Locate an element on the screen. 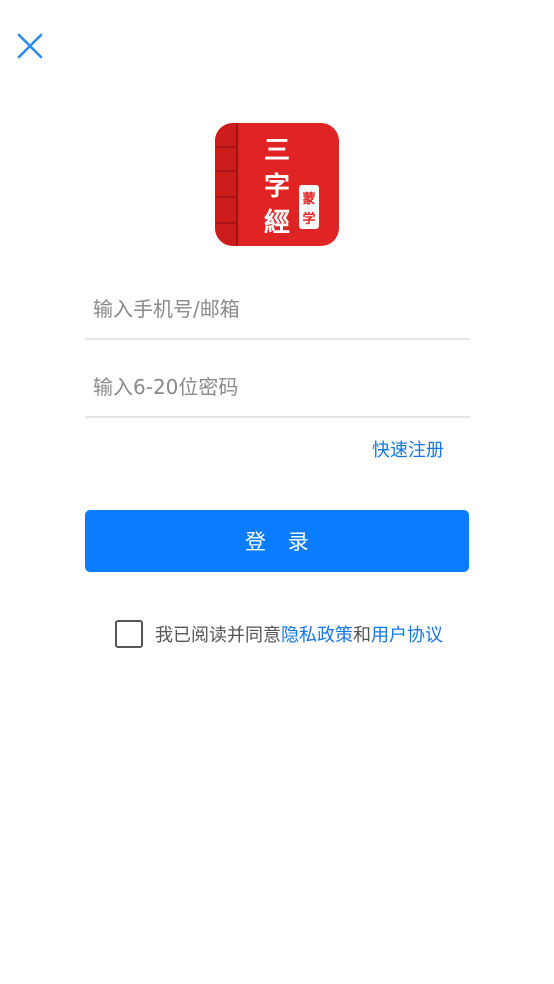 This screenshot has height=984, width=554. password-input is located at coordinates (278, 387).